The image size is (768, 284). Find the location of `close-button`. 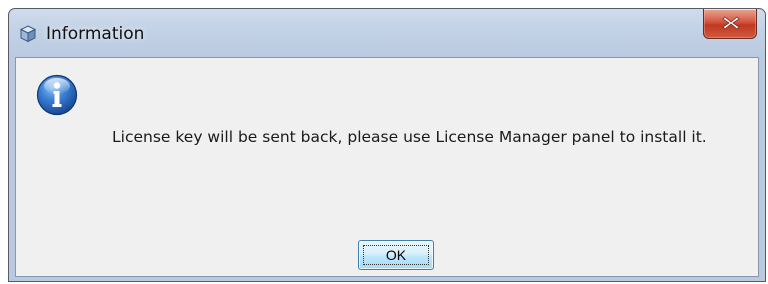

close-button is located at coordinates (730, 24).